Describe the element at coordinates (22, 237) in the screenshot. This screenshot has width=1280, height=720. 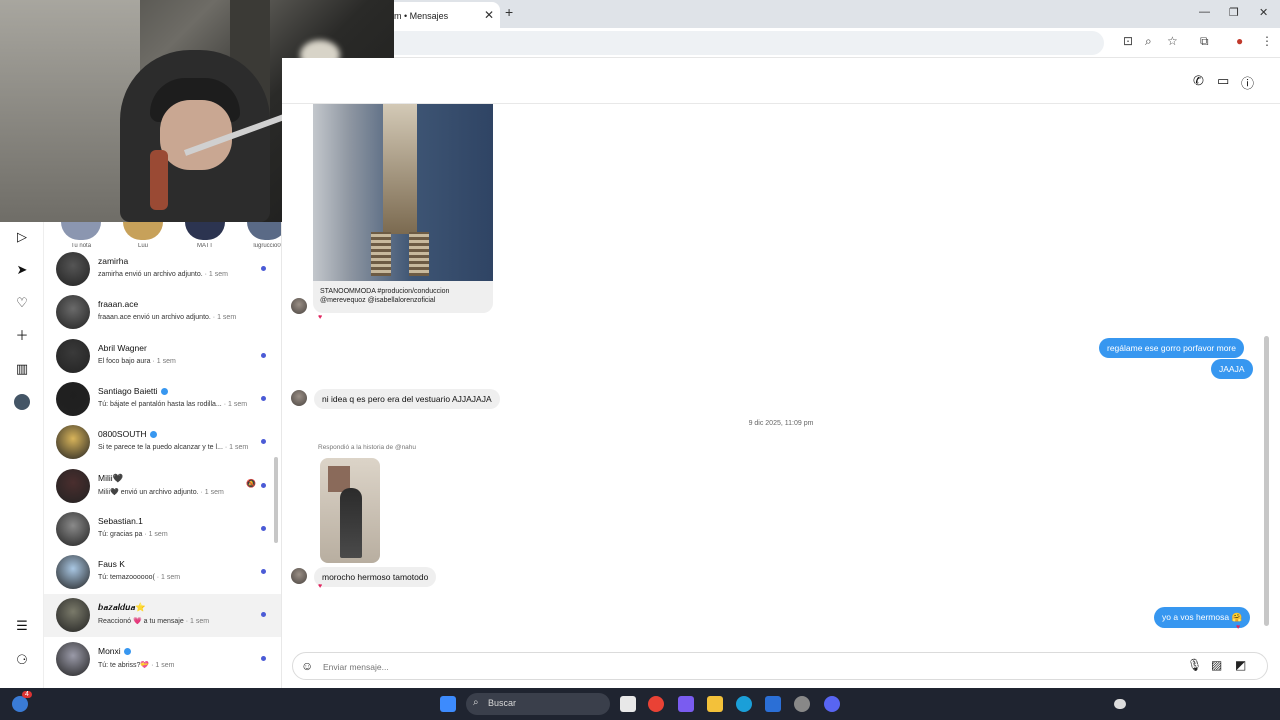
I see `reels-icon: ▷` at that location.